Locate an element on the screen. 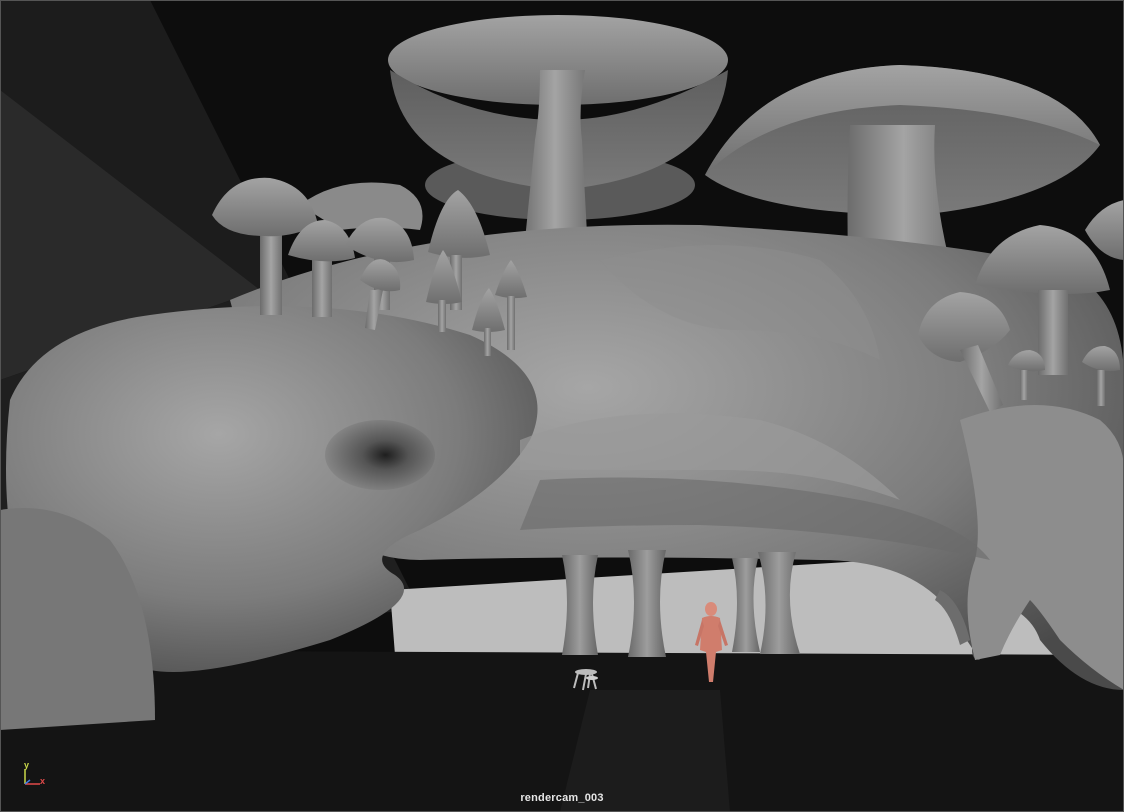 This screenshot has height=812, width=1124. axis-x-label: x is located at coordinates (43, 781).